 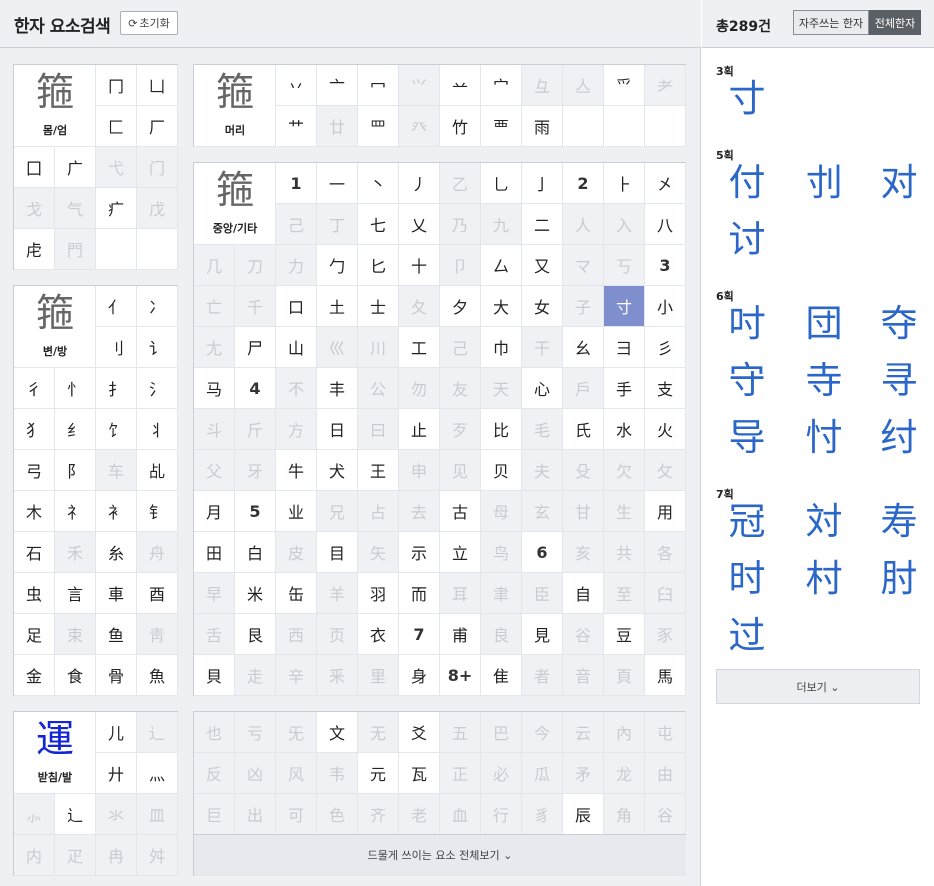 What do you see at coordinates (899, 324) in the screenshot?
I see `result-hanja: 夺` at bounding box center [899, 324].